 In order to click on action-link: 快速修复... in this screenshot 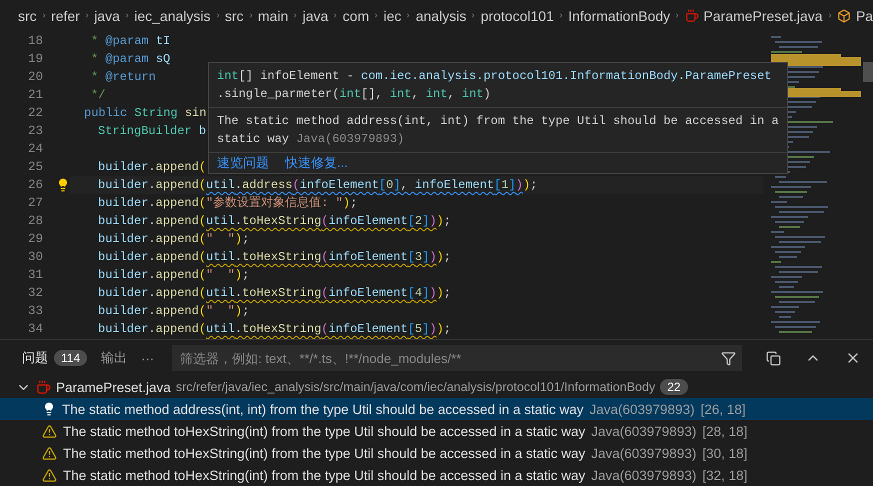, I will do `click(316, 162)`.